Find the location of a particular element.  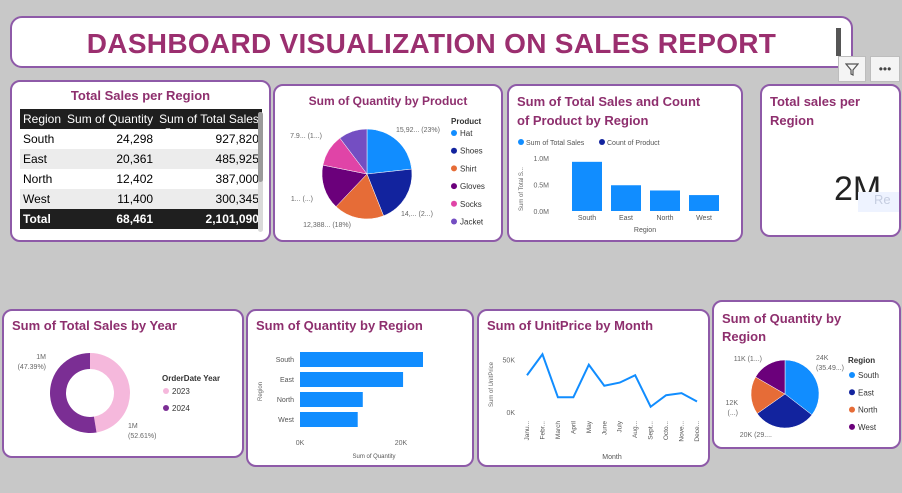

legend-title: Region is located at coordinates (861, 360).